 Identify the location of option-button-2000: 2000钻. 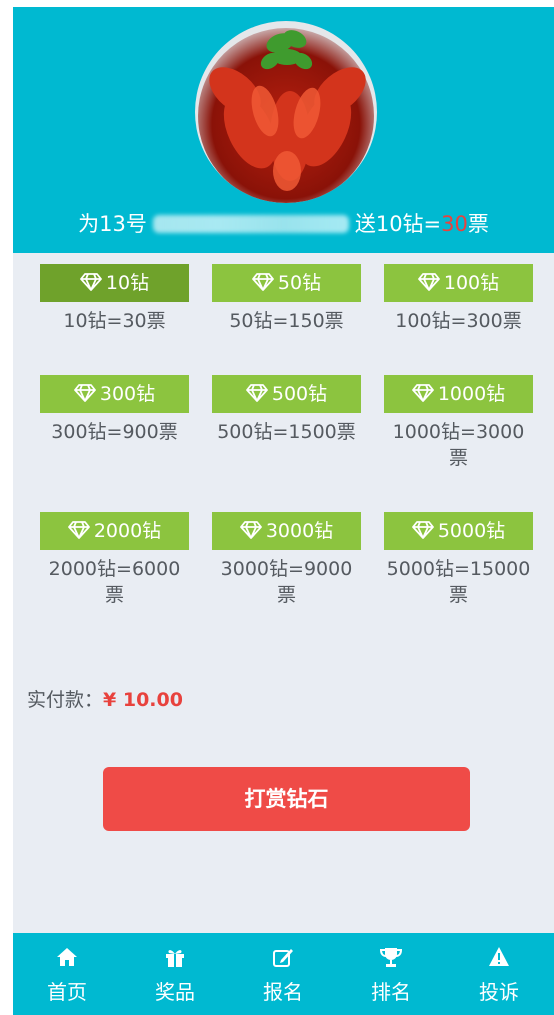
(114, 531).